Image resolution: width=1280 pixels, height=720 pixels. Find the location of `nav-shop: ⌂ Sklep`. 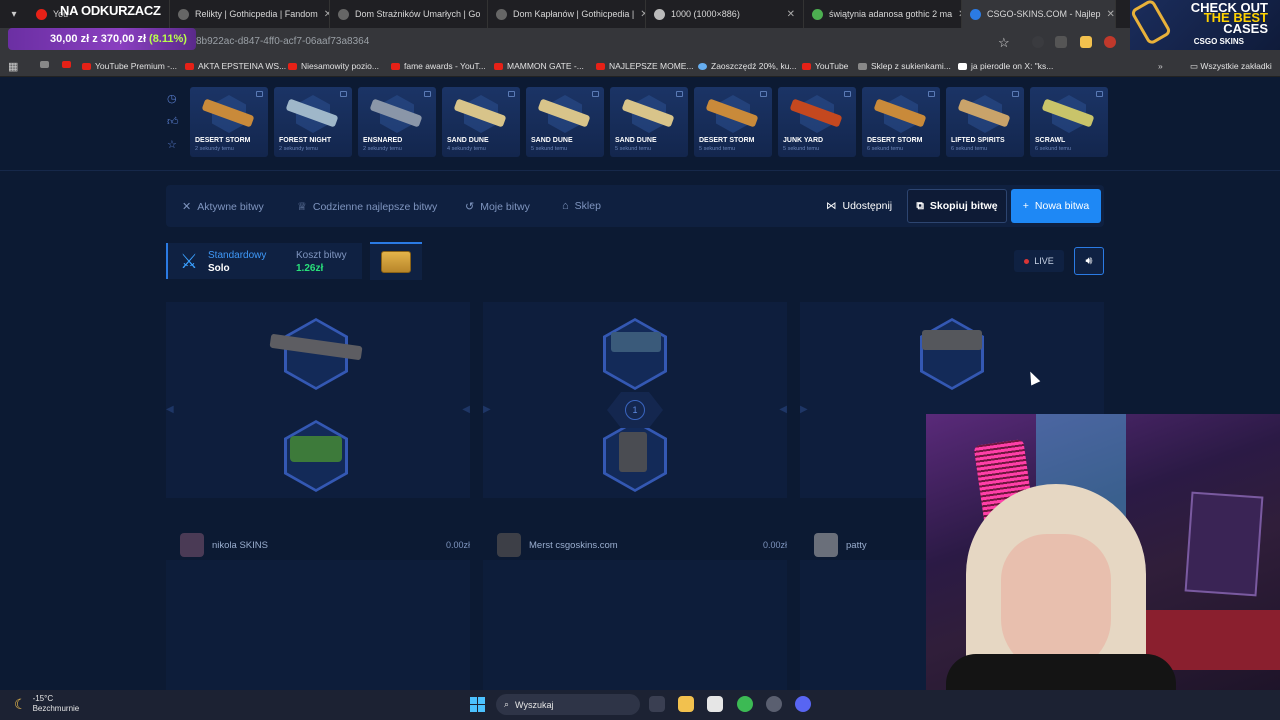

nav-shop: ⌂ Sklep is located at coordinates (581, 206).